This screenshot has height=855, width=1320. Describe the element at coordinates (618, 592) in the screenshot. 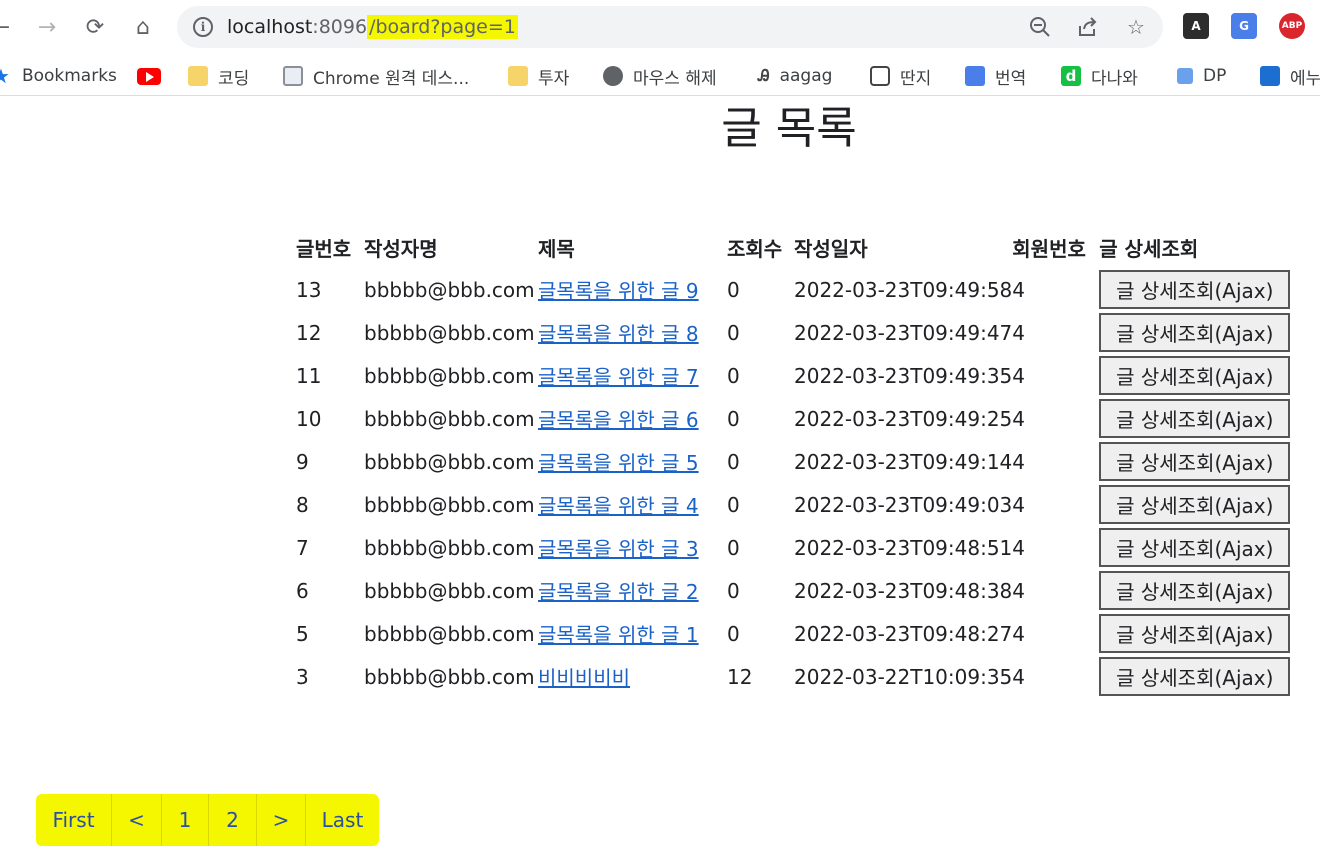

I see `post-title-link: 글목록을 위한 글 2` at that location.